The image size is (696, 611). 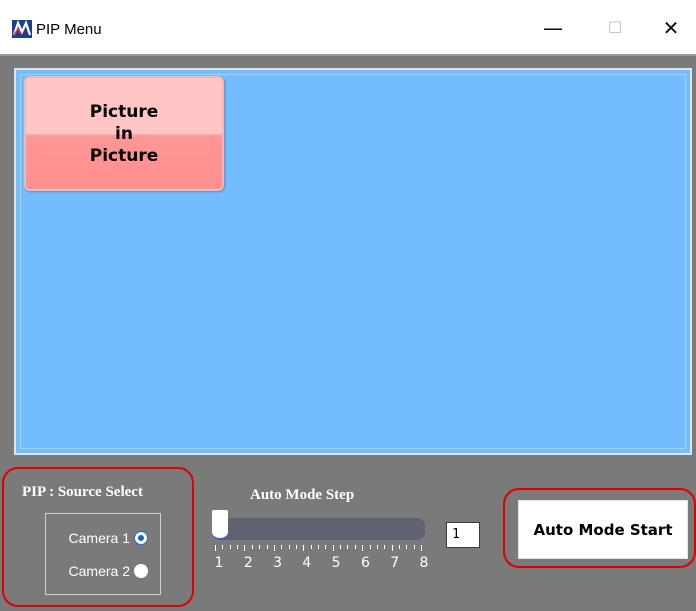 What do you see at coordinates (553, 28) in the screenshot?
I see `minimize-button: —` at bounding box center [553, 28].